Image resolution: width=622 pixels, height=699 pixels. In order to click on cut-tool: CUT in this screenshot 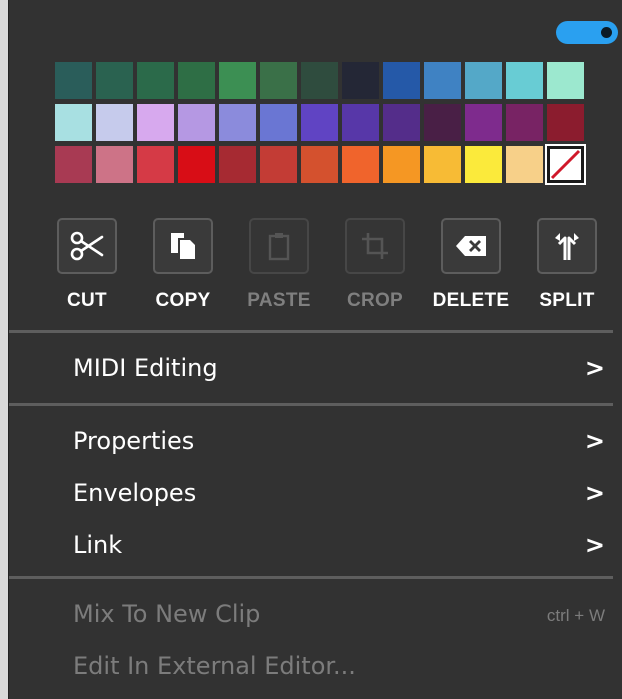, I will do `click(87, 269)`.